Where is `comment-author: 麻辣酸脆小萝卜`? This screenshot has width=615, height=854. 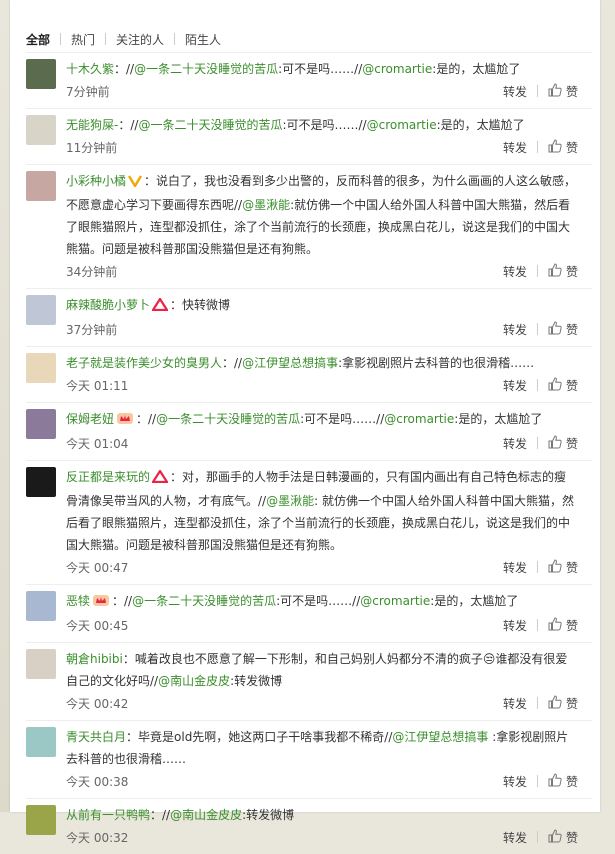
comment-author: 麻辣酸脆小萝卜 is located at coordinates (108, 305).